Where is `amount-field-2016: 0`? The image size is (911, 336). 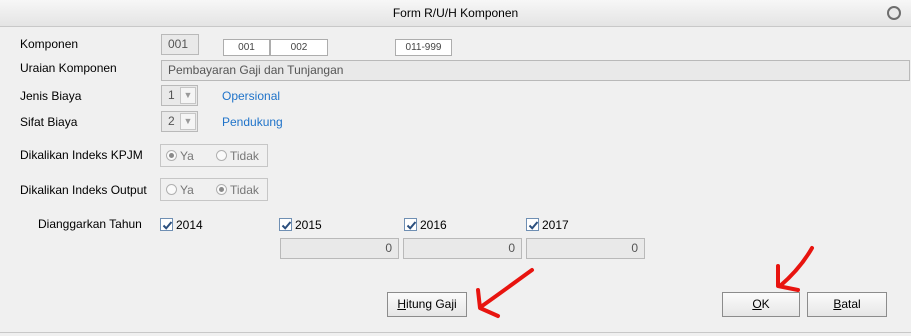 amount-field-2016: 0 is located at coordinates (462, 248).